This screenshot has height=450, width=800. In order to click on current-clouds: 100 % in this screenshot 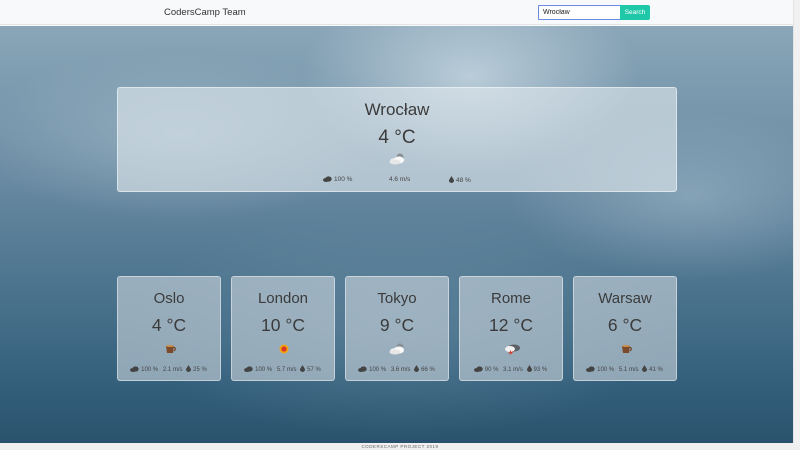, I will do `click(337, 179)`.